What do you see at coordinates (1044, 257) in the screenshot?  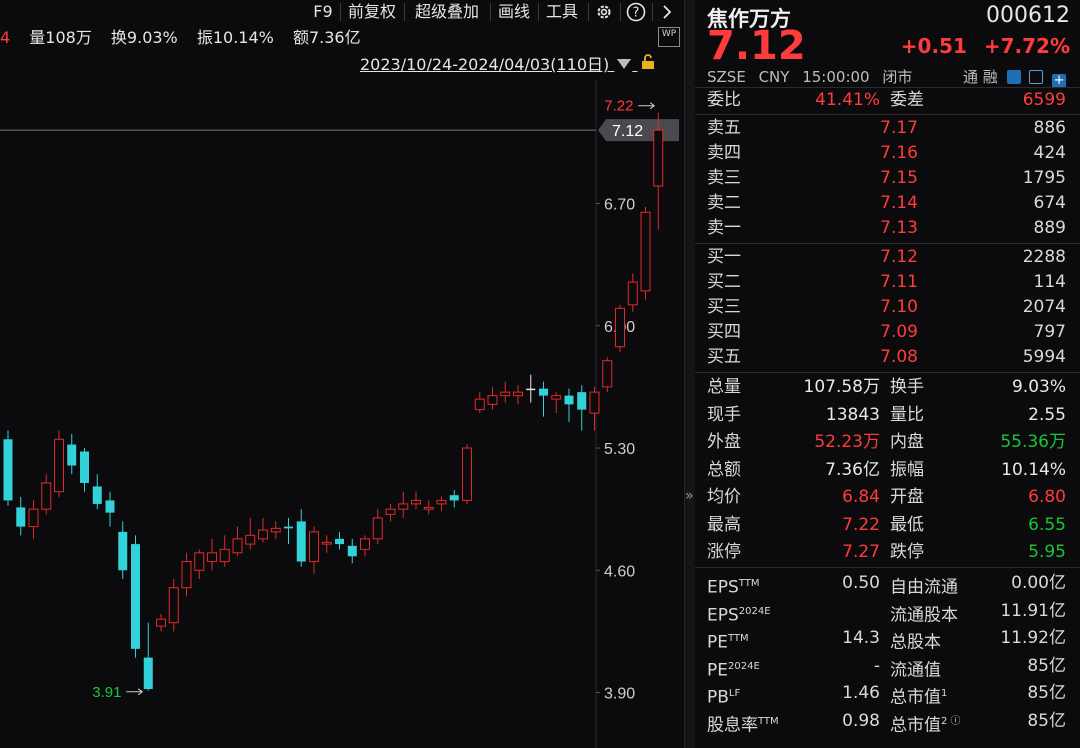 I see `bid-volume: 2288` at bounding box center [1044, 257].